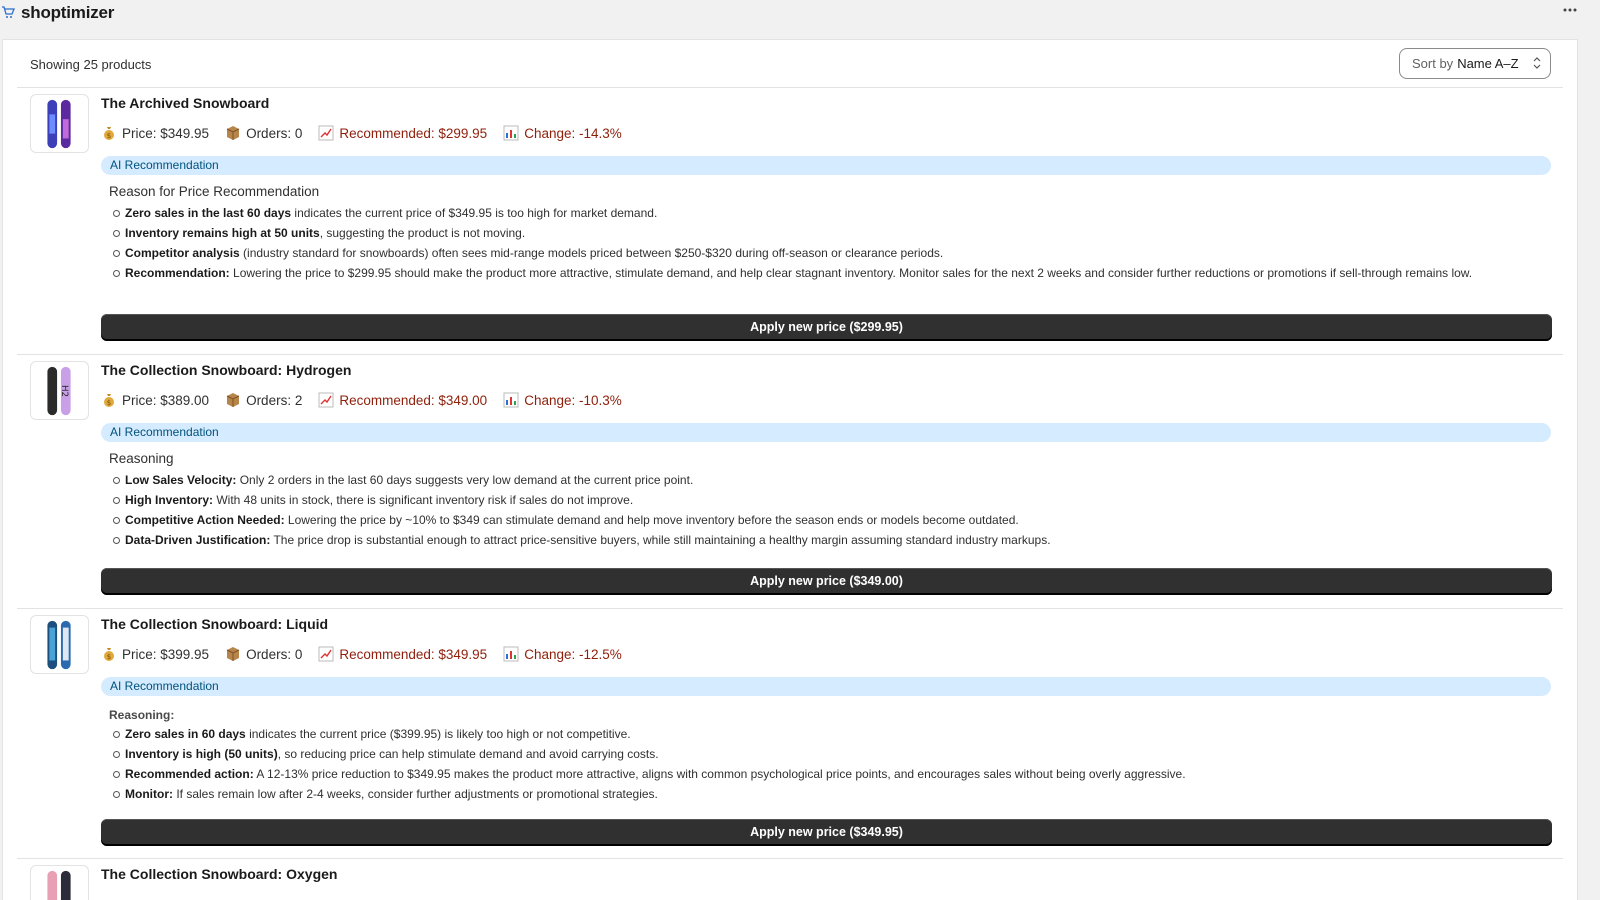 The image size is (1600, 900). I want to click on change-metric: Change: -10.3%, so click(562, 400).